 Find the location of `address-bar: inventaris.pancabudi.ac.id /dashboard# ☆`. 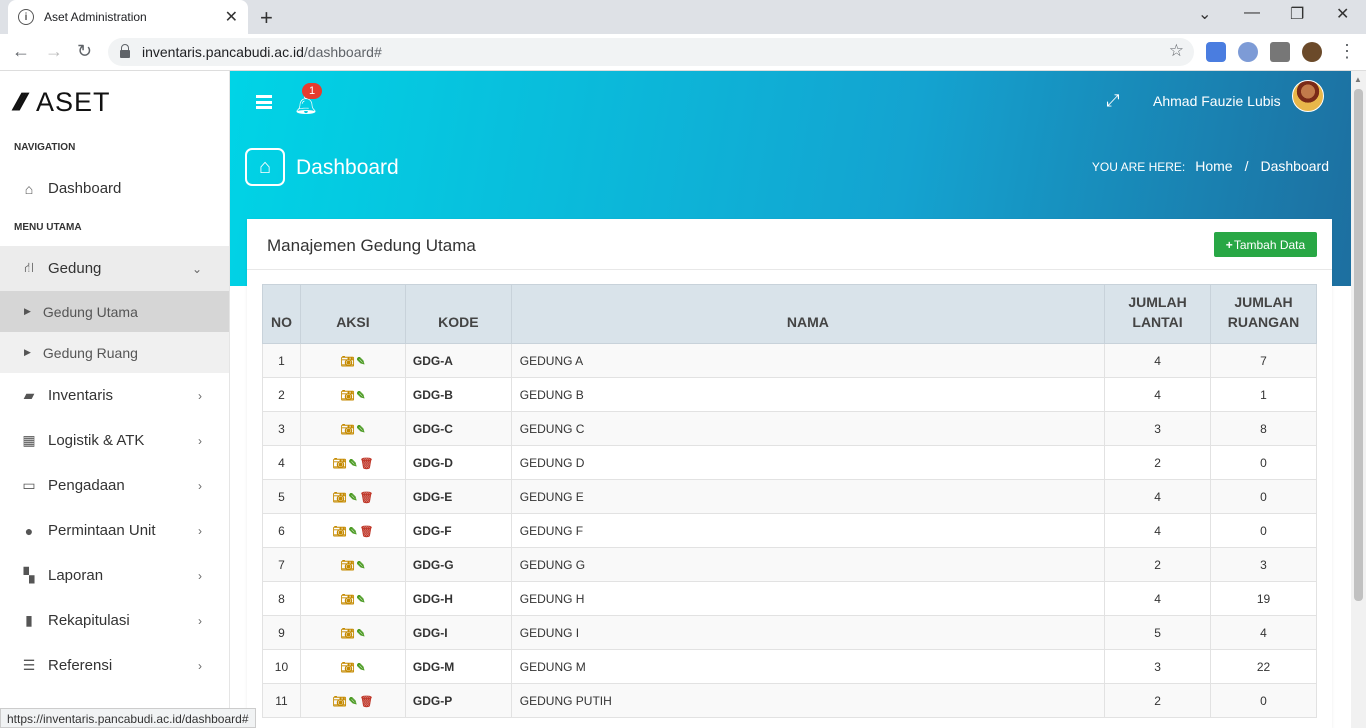

address-bar: inventaris.pancabudi.ac.id /dashboard# ☆ is located at coordinates (651, 52).